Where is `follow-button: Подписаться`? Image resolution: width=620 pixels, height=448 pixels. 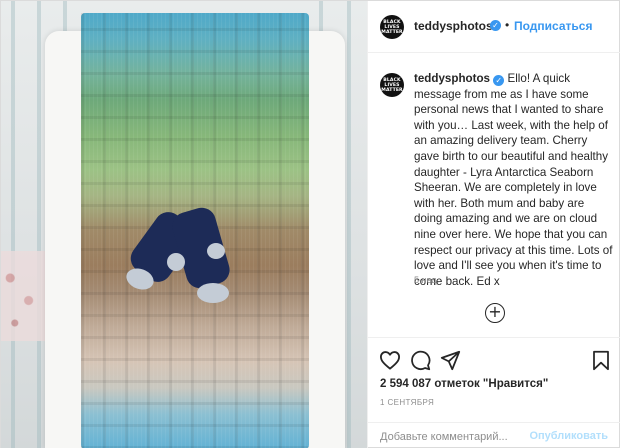 follow-button: Подписаться is located at coordinates (553, 26).